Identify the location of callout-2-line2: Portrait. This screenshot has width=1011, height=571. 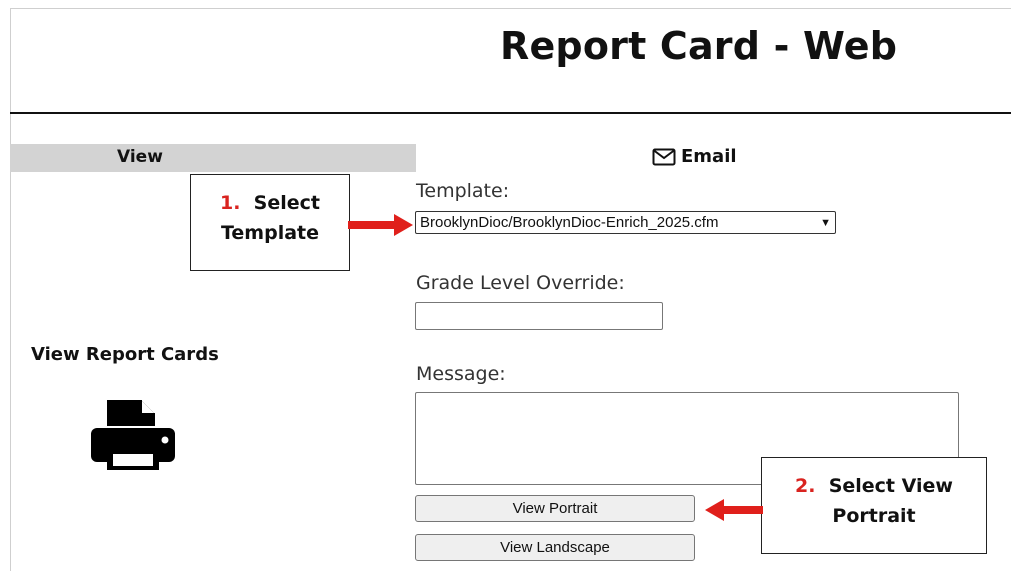
(874, 516).